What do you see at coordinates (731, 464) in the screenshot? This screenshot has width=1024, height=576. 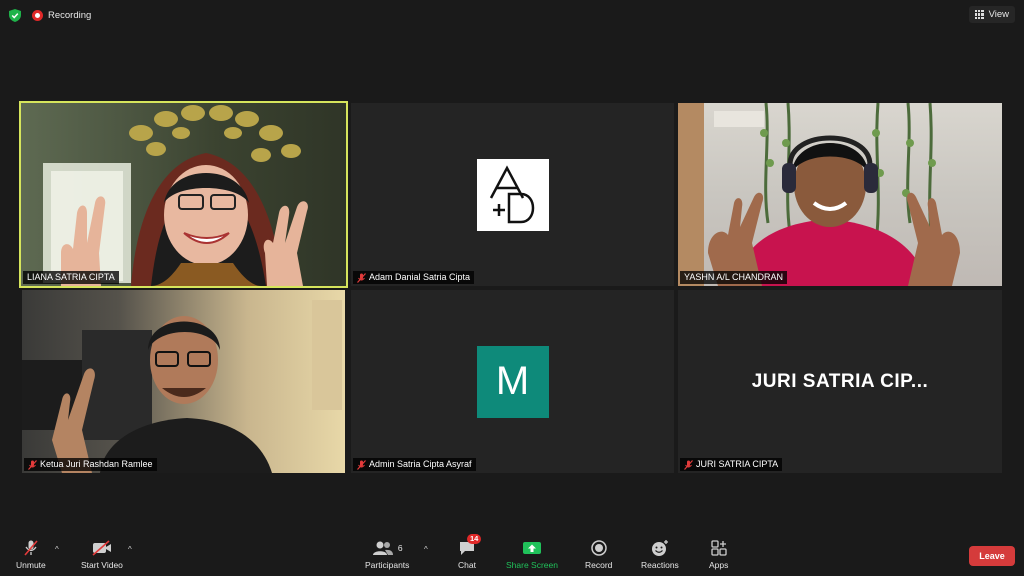 I see `participant-name-label: JURI SATRIA CIPTA` at bounding box center [731, 464].